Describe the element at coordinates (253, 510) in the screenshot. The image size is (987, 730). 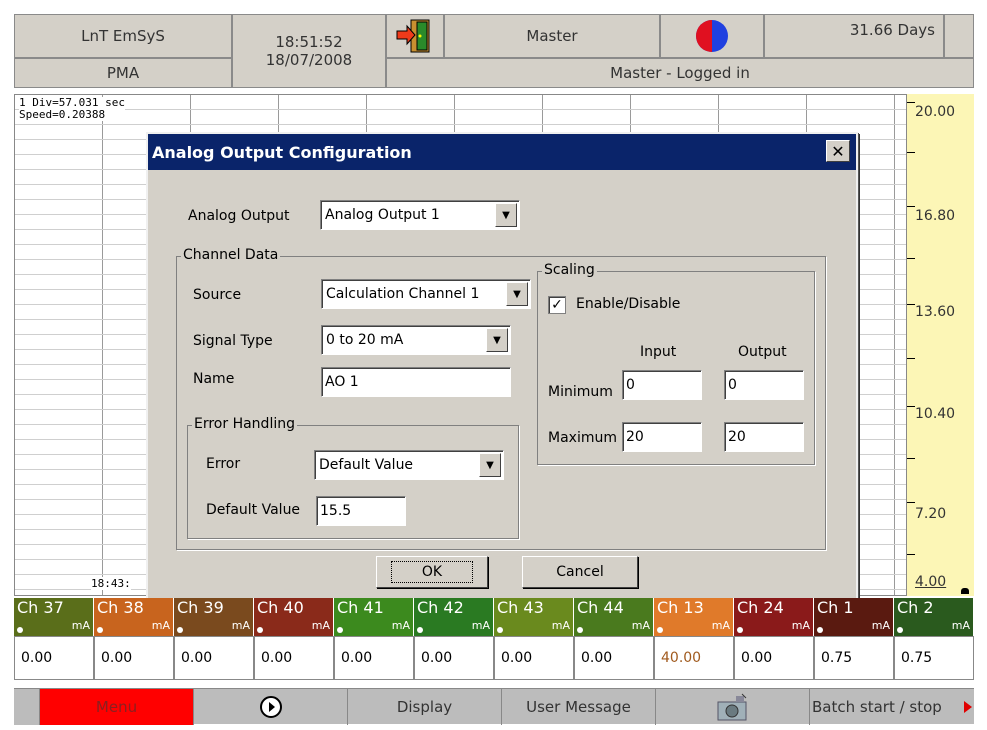
I see `default-value-label: Default Value` at that location.